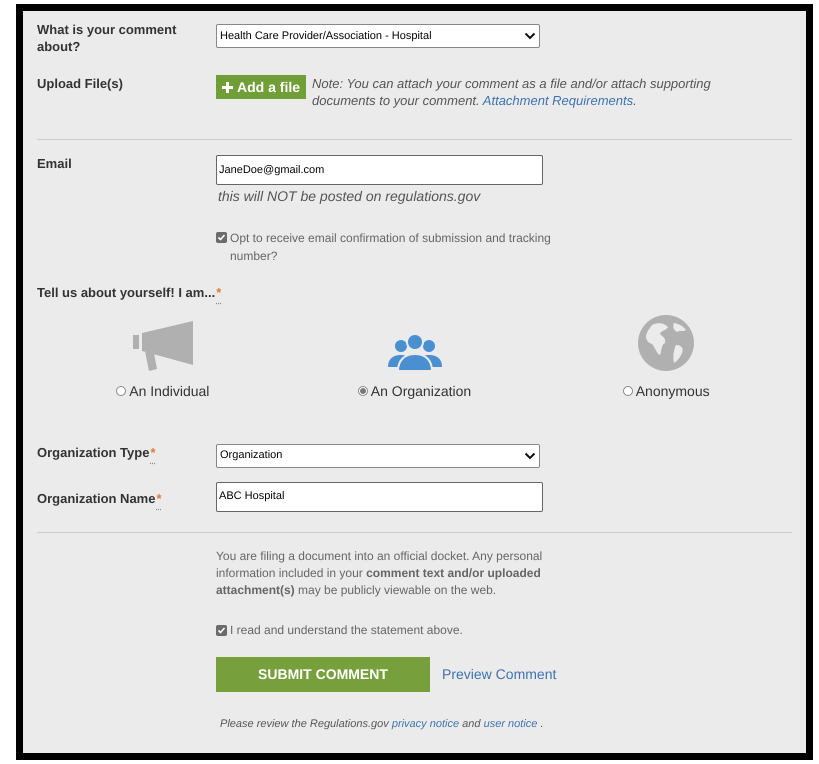  What do you see at coordinates (378, 456) in the screenshot?
I see `select-field: Organization` at bounding box center [378, 456].